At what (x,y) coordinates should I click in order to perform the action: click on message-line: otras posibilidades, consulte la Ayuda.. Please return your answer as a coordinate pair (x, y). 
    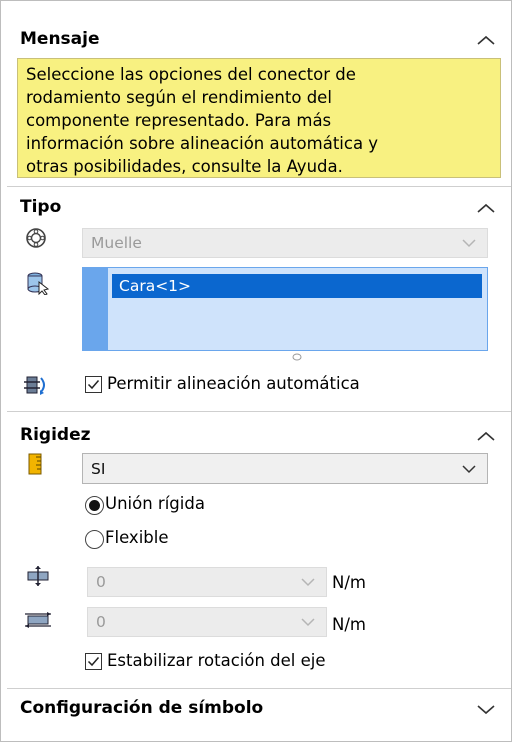
    Looking at the image, I should click on (184, 166).